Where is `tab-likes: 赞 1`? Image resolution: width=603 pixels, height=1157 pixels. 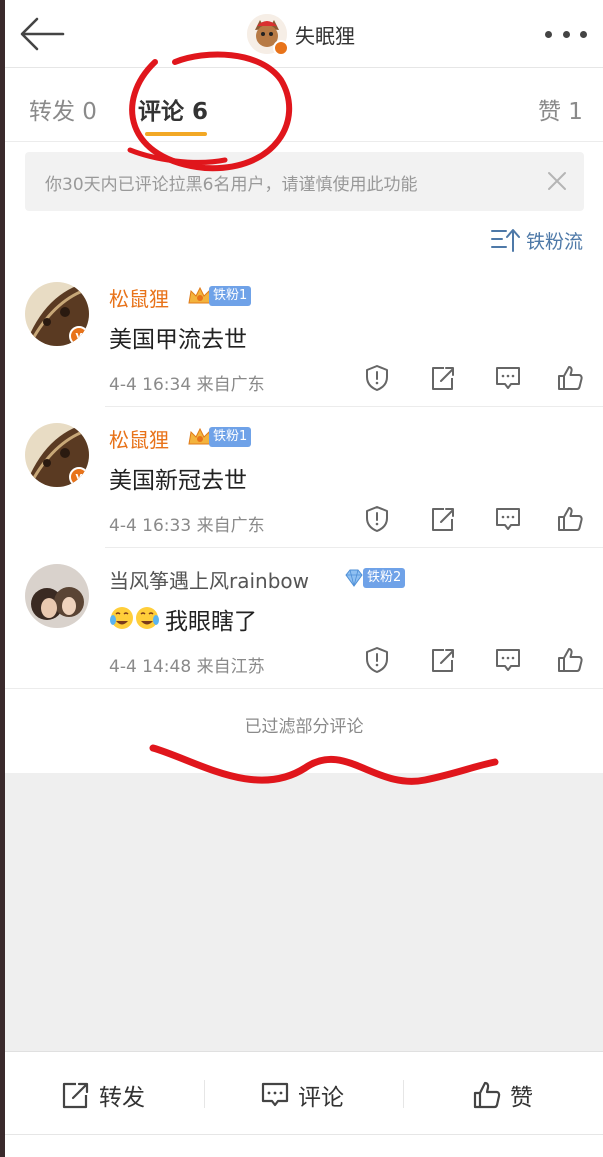
tab-likes: 赞 1 is located at coordinates (560, 109).